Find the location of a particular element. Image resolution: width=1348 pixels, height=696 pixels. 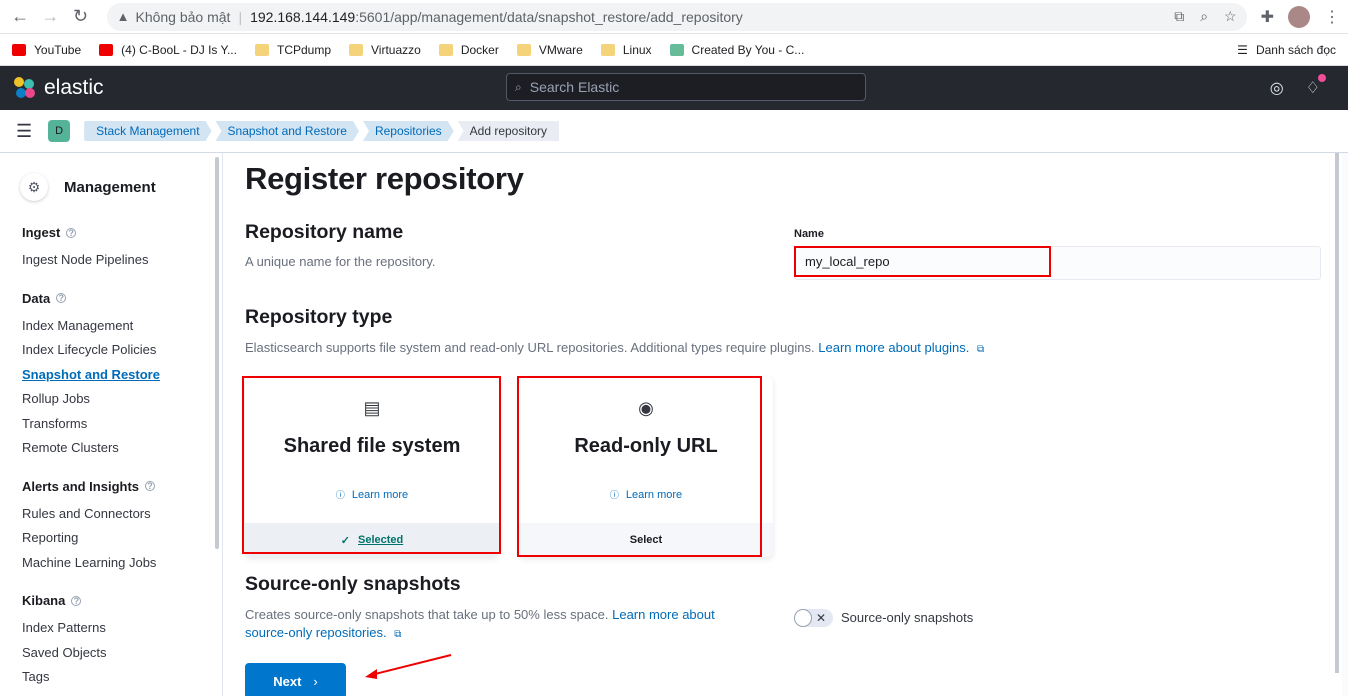

repository-name-input: my_local_repo is located at coordinates (922, 261).